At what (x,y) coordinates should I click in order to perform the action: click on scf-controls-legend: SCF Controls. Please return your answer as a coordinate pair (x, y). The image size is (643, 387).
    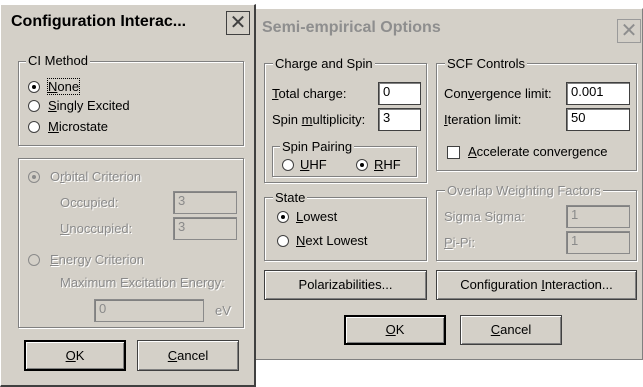
    Looking at the image, I should click on (486, 63).